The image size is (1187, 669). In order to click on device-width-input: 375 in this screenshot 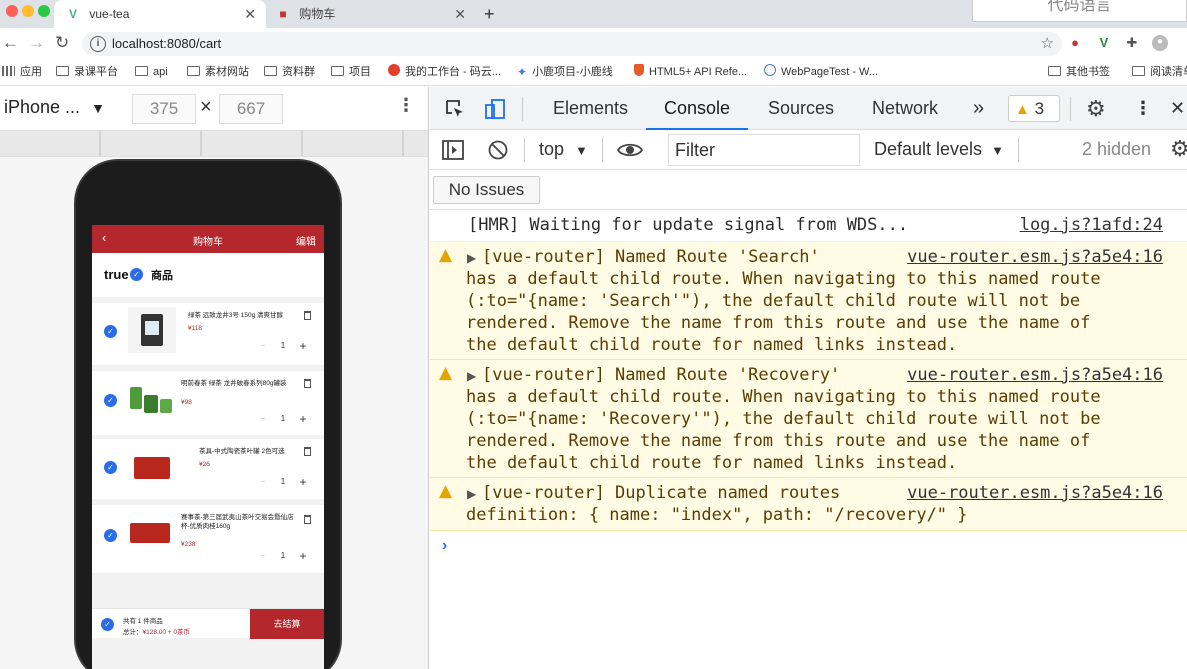, I will do `click(164, 109)`.